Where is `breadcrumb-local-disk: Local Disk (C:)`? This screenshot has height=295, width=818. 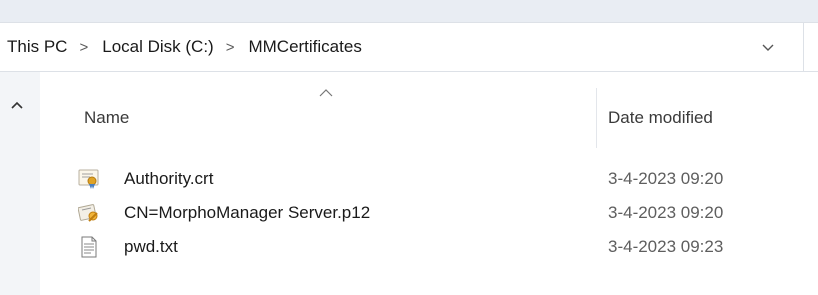 breadcrumb-local-disk: Local Disk (C:) is located at coordinates (157, 47).